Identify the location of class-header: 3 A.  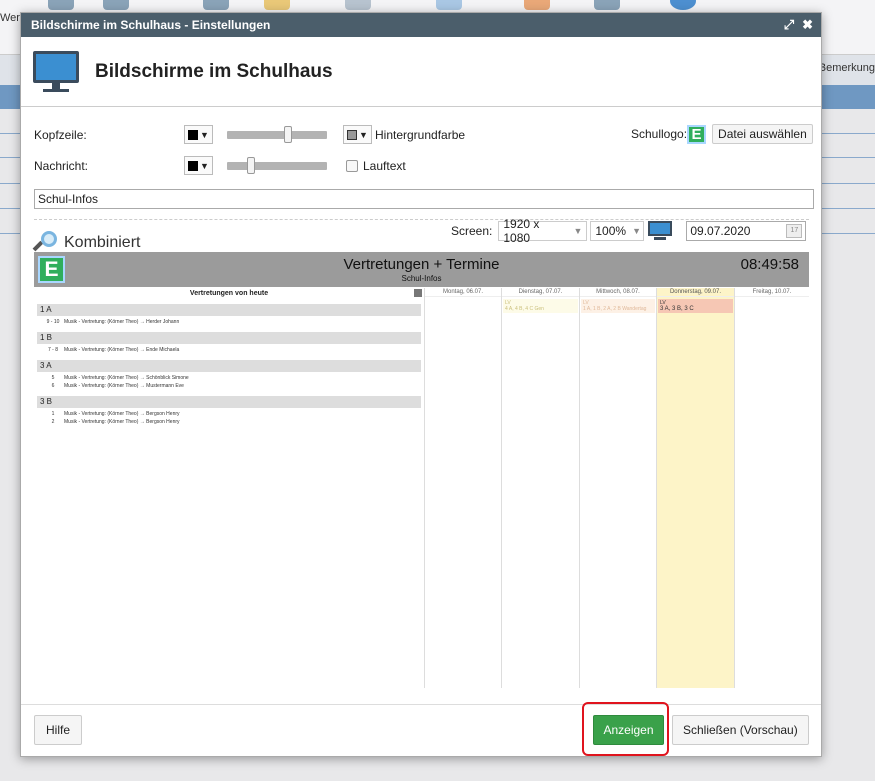
(229, 366).